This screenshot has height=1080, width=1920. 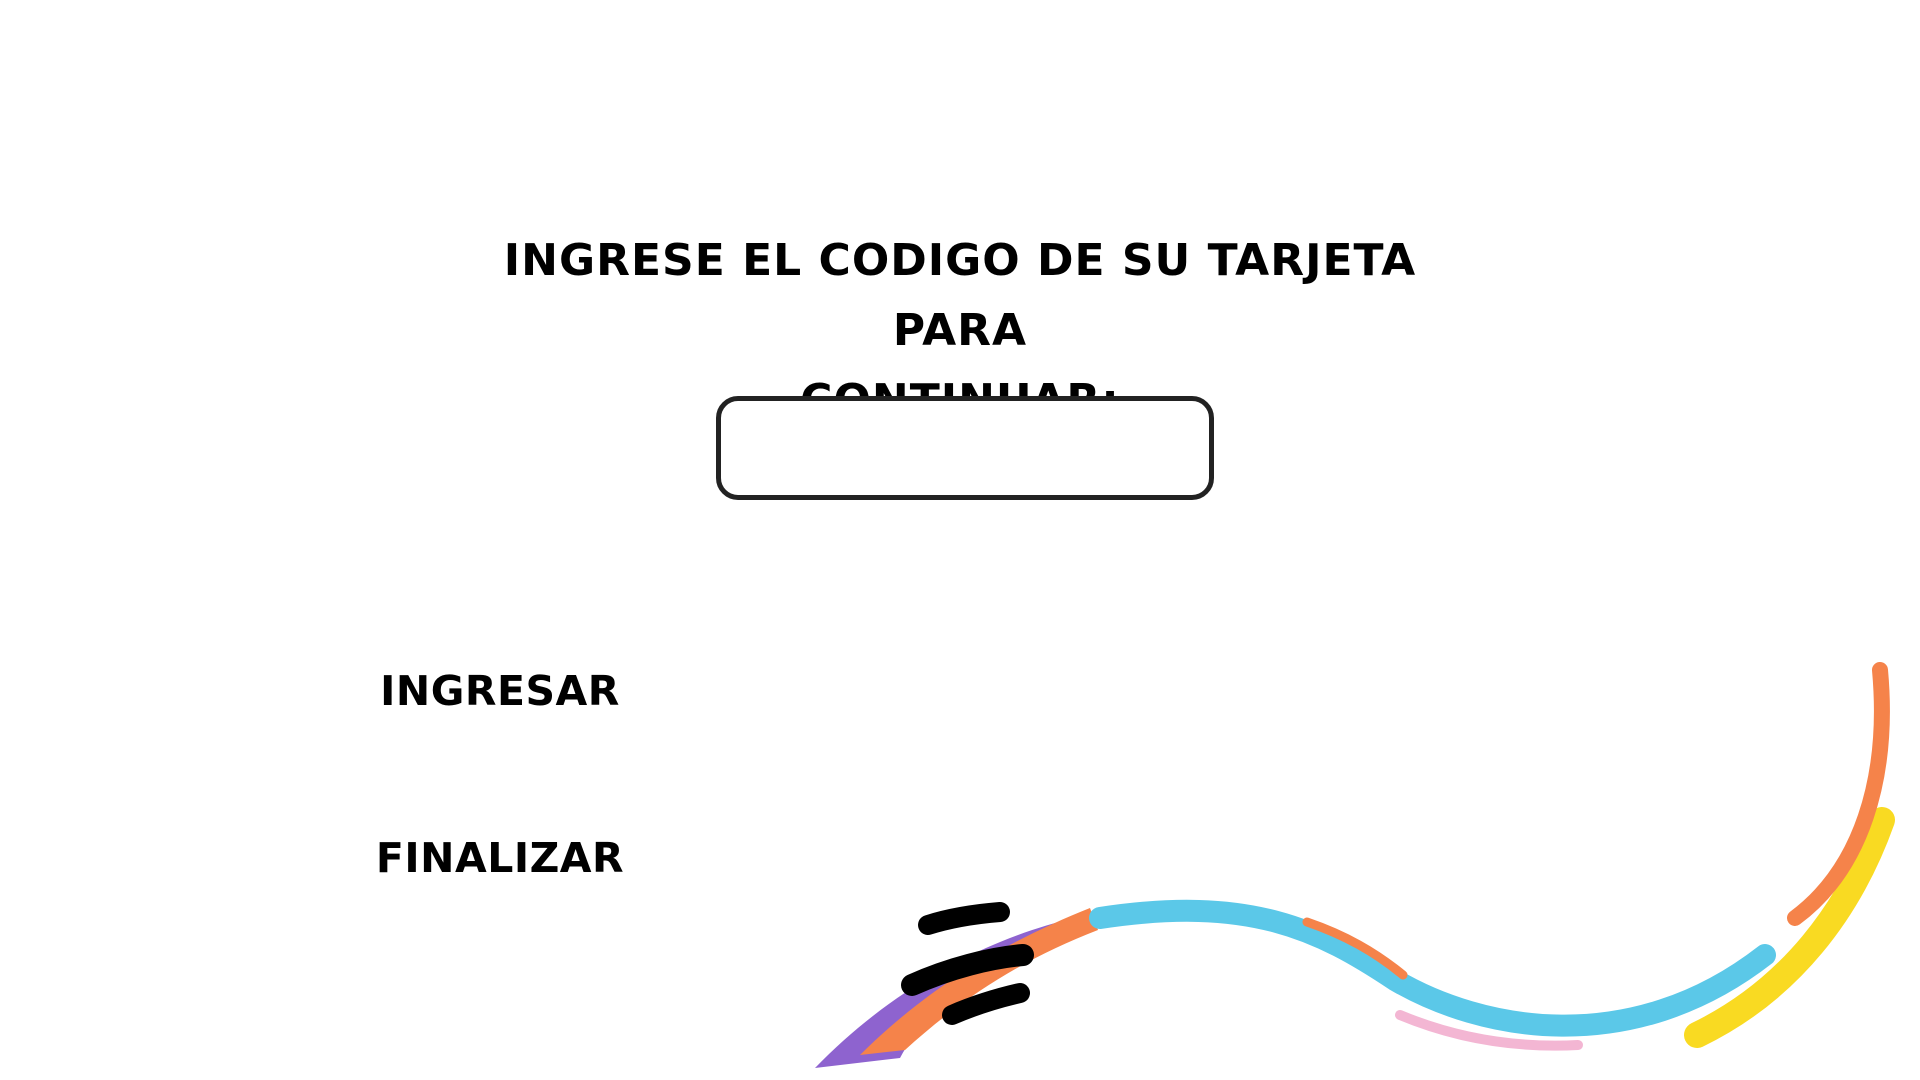 What do you see at coordinates (965, 448) in the screenshot?
I see `card-code-input` at bounding box center [965, 448].